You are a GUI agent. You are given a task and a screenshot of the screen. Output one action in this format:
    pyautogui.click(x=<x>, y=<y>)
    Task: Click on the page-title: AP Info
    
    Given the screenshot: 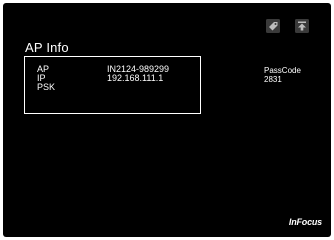 What is the action you would take?
    pyautogui.click(x=47, y=47)
    